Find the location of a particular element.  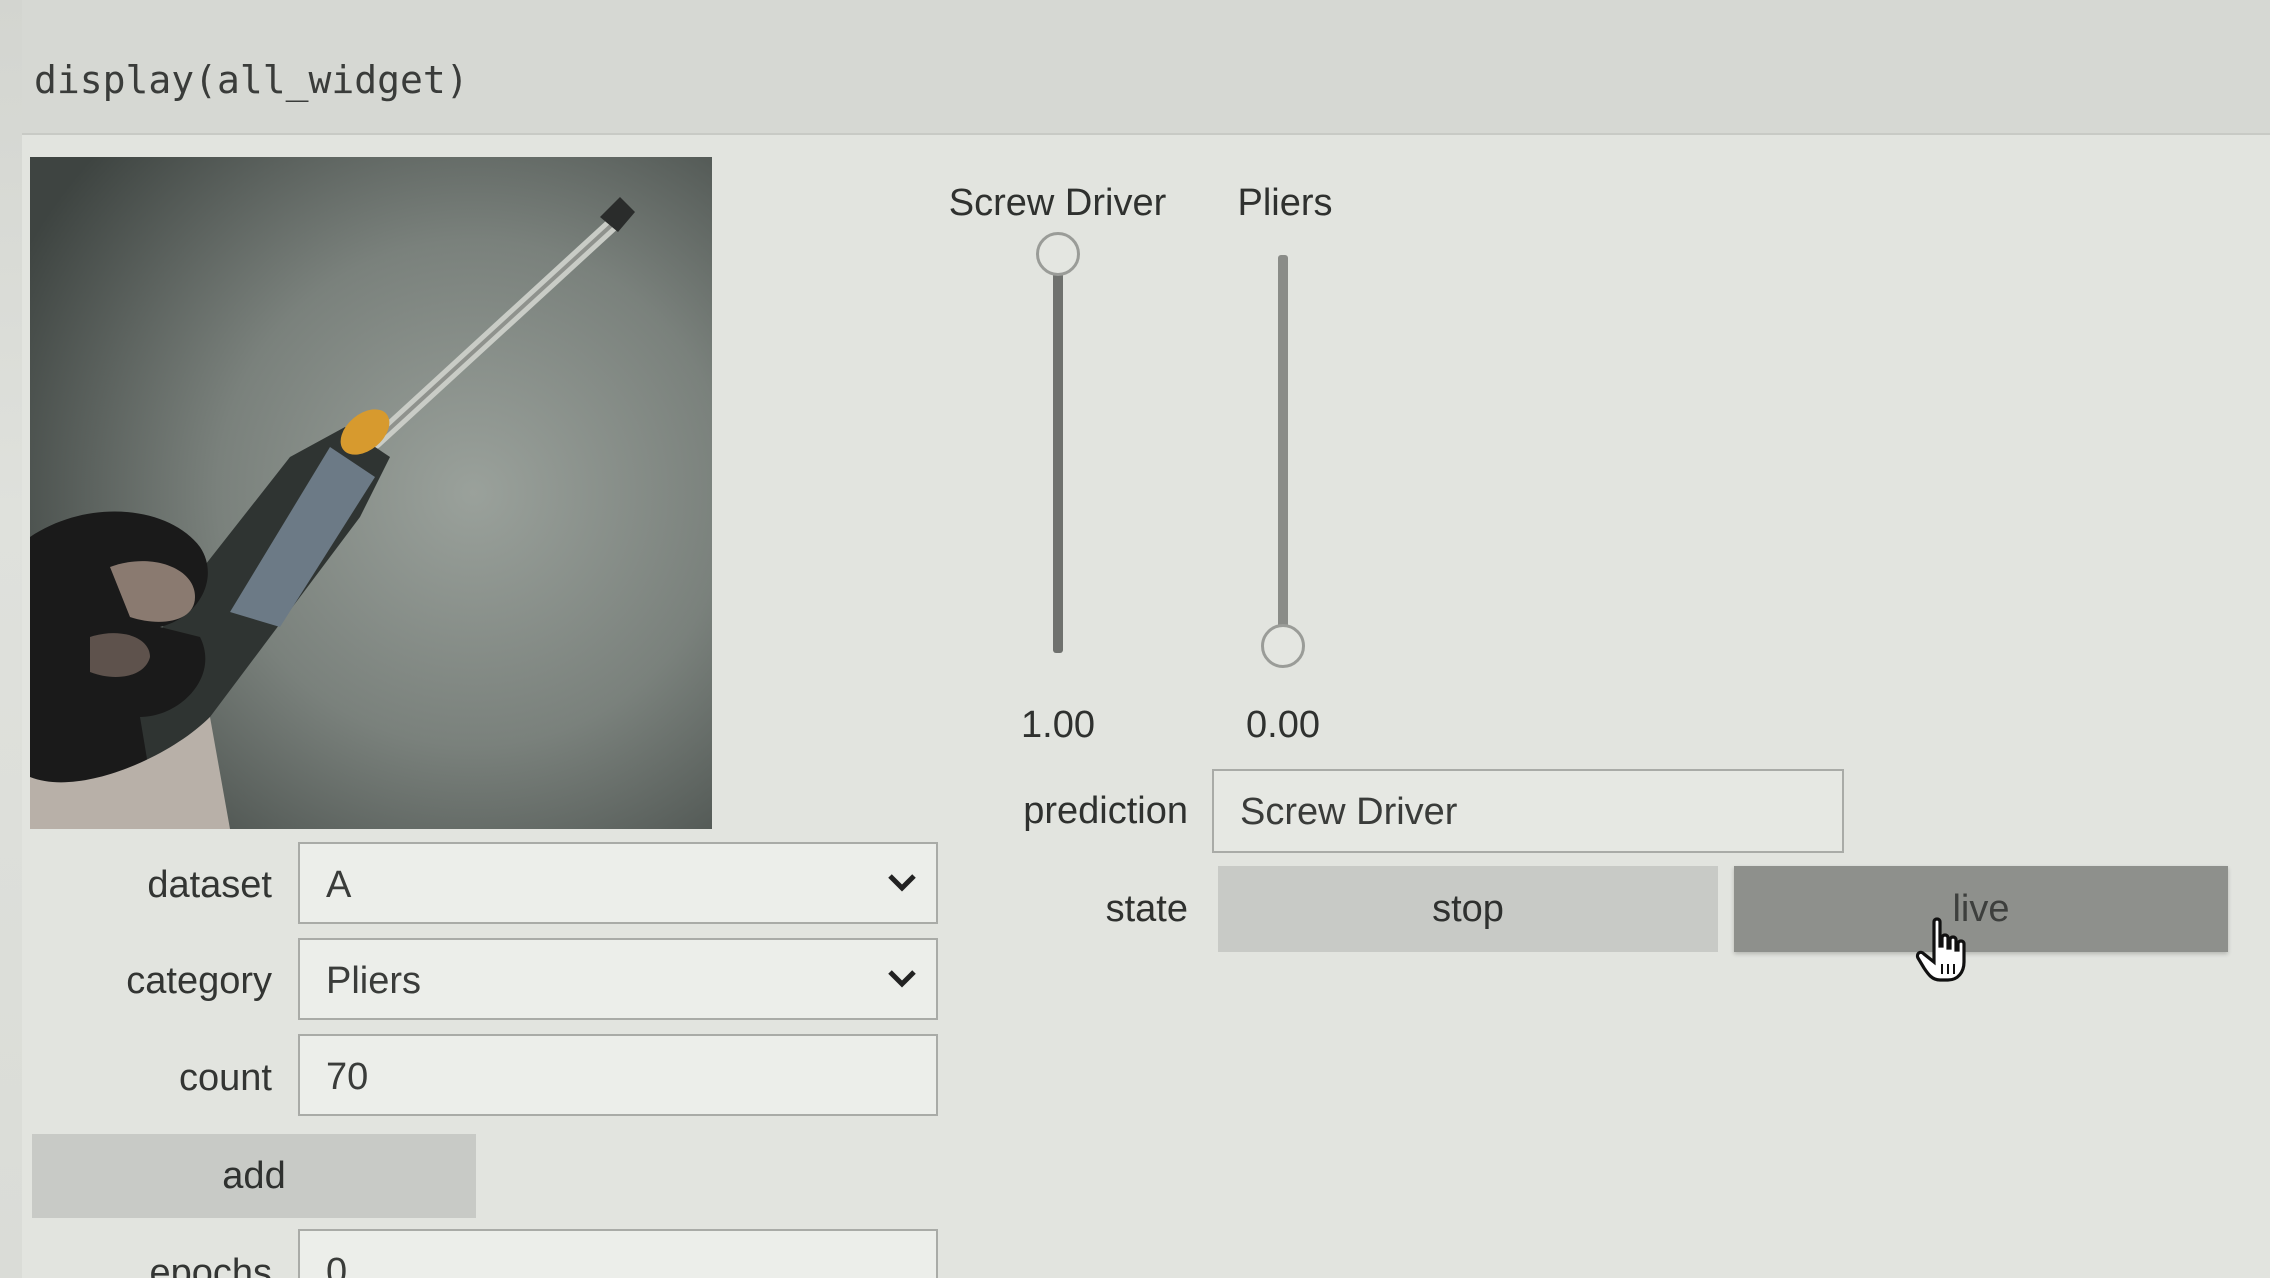

dataset-select-value: A is located at coordinates (339, 885).